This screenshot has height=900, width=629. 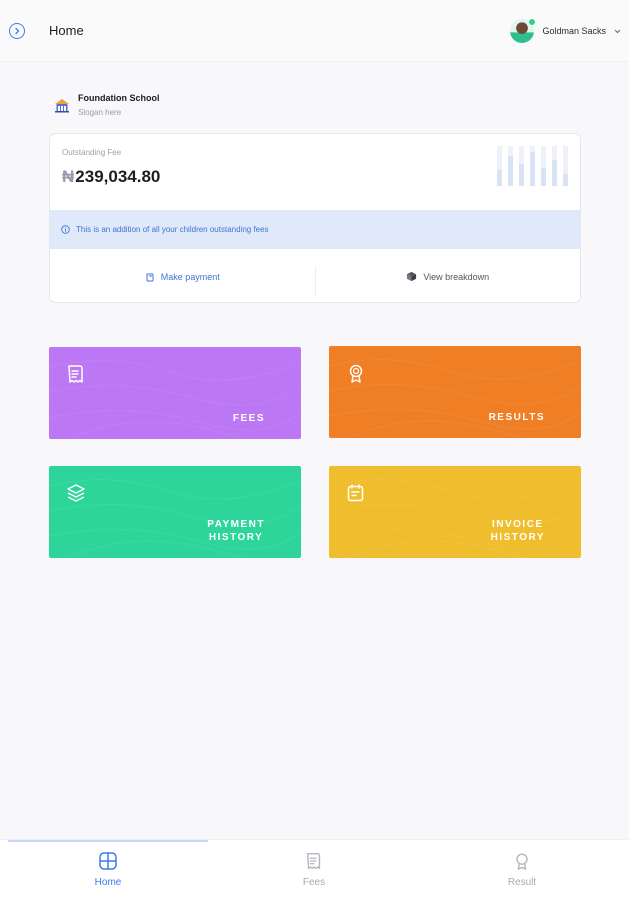 I want to click on chevron-right-icon, so click(x=17, y=31).